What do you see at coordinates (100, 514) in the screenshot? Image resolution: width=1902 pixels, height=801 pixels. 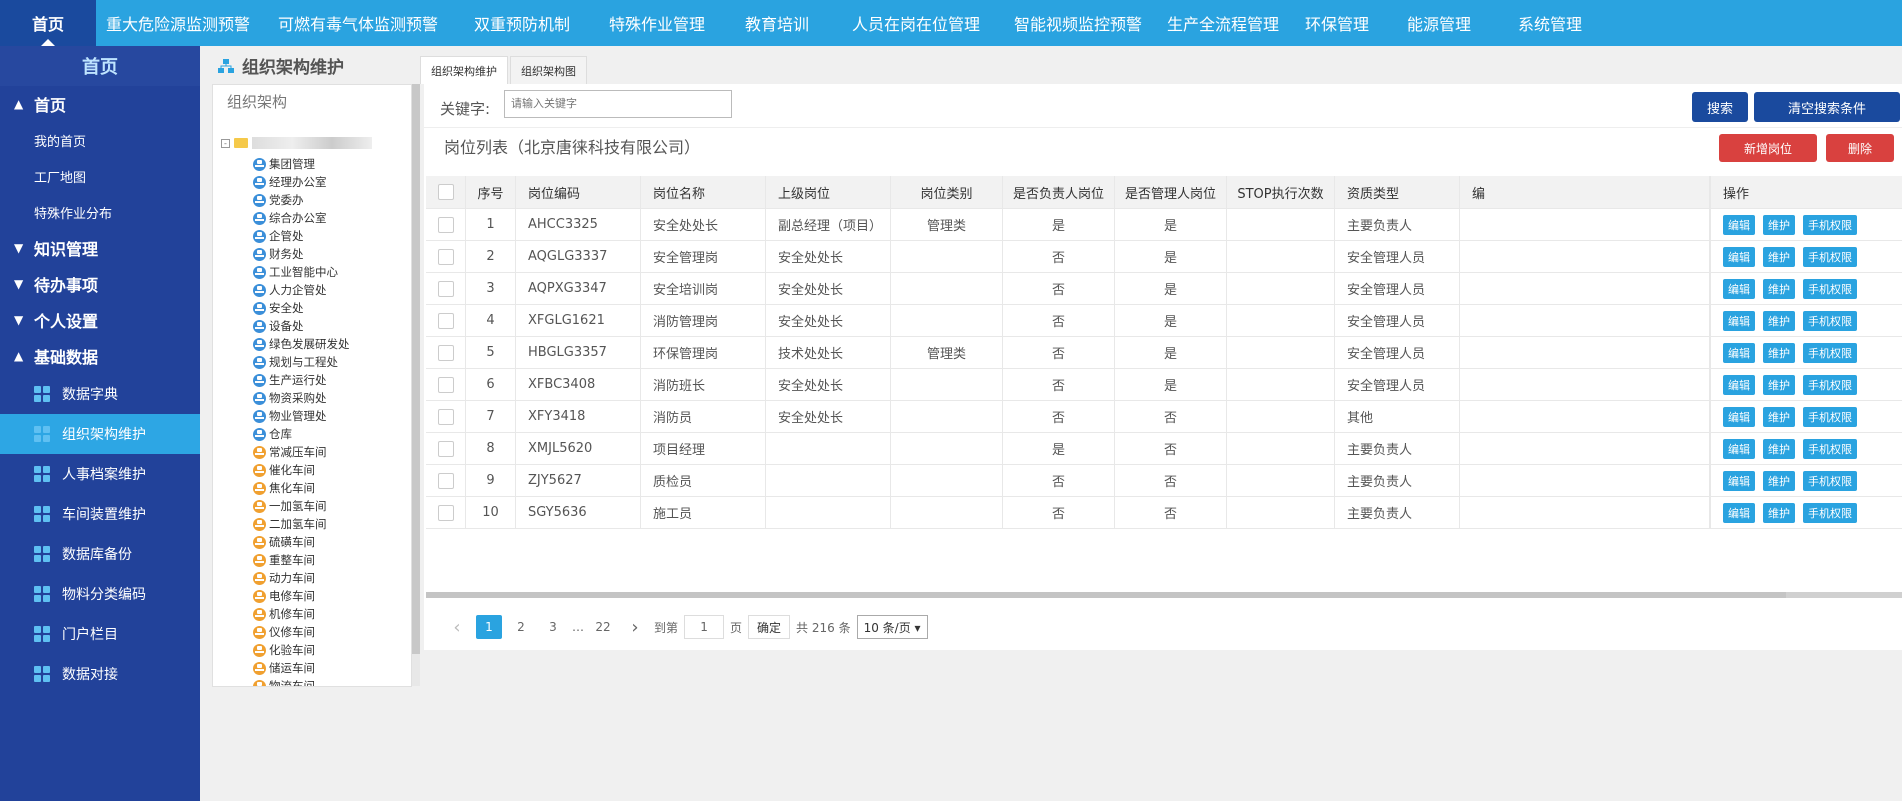 I see `sidebar-item: 车间装置维护` at bounding box center [100, 514].